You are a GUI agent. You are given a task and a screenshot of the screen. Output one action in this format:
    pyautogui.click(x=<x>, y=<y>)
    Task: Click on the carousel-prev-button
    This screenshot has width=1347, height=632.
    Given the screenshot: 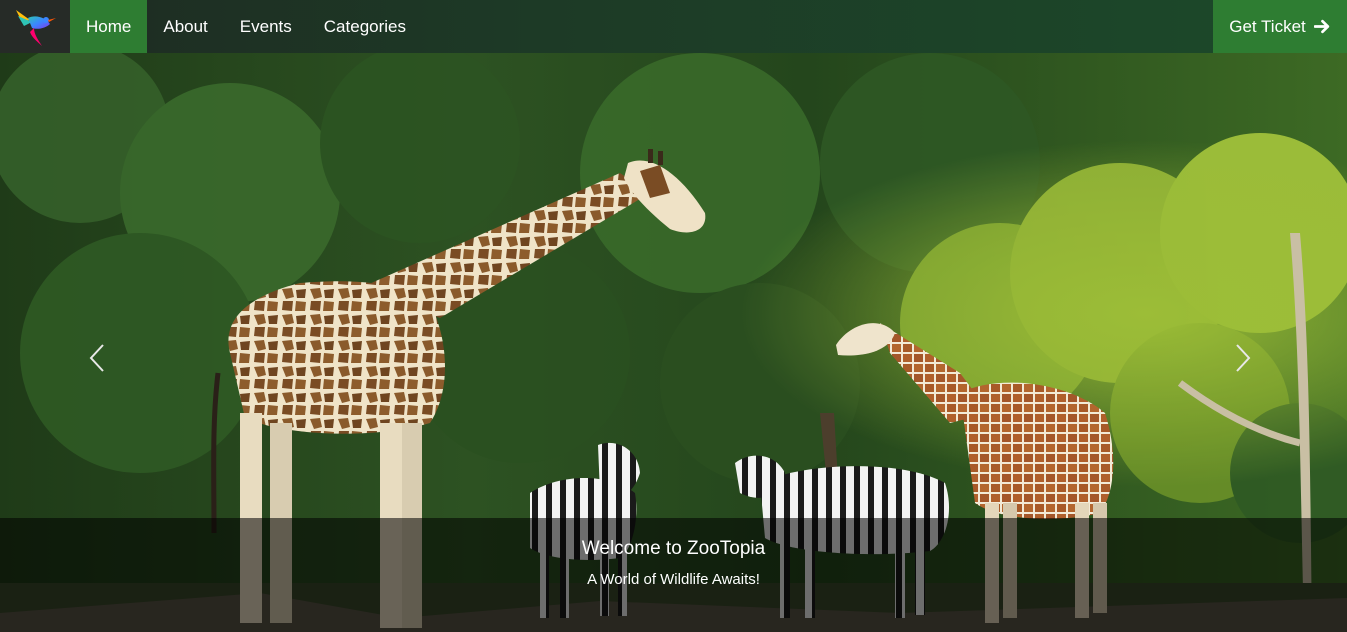 What is the action you would take?
    pyautogui.click(x=97, y=358)
    